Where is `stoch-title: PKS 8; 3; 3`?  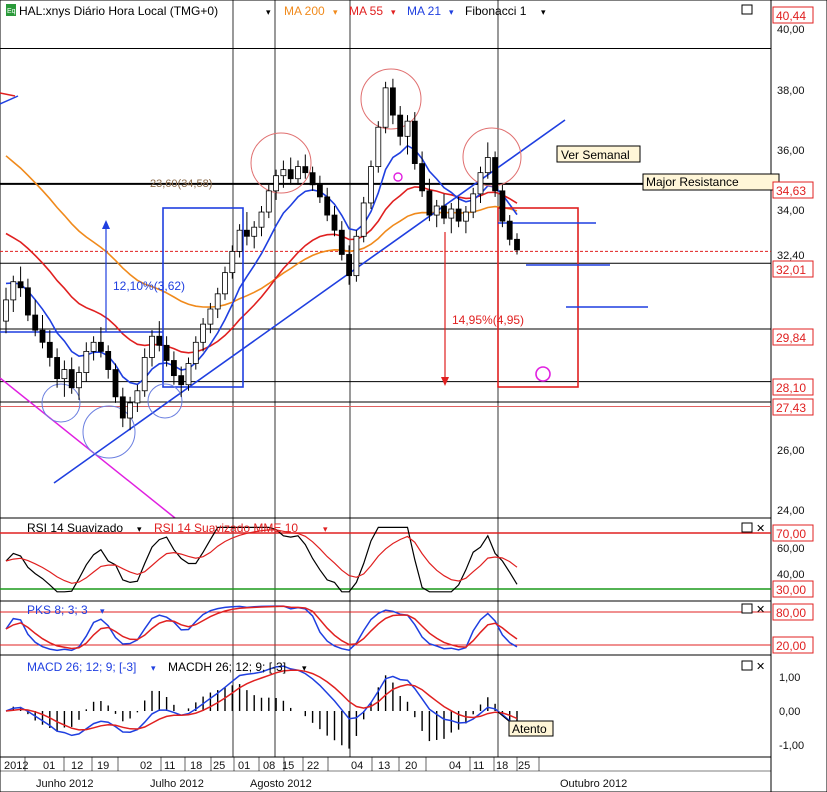 stoch-title: PKS 8; 3; 3 is located at coordinates (57, 610).